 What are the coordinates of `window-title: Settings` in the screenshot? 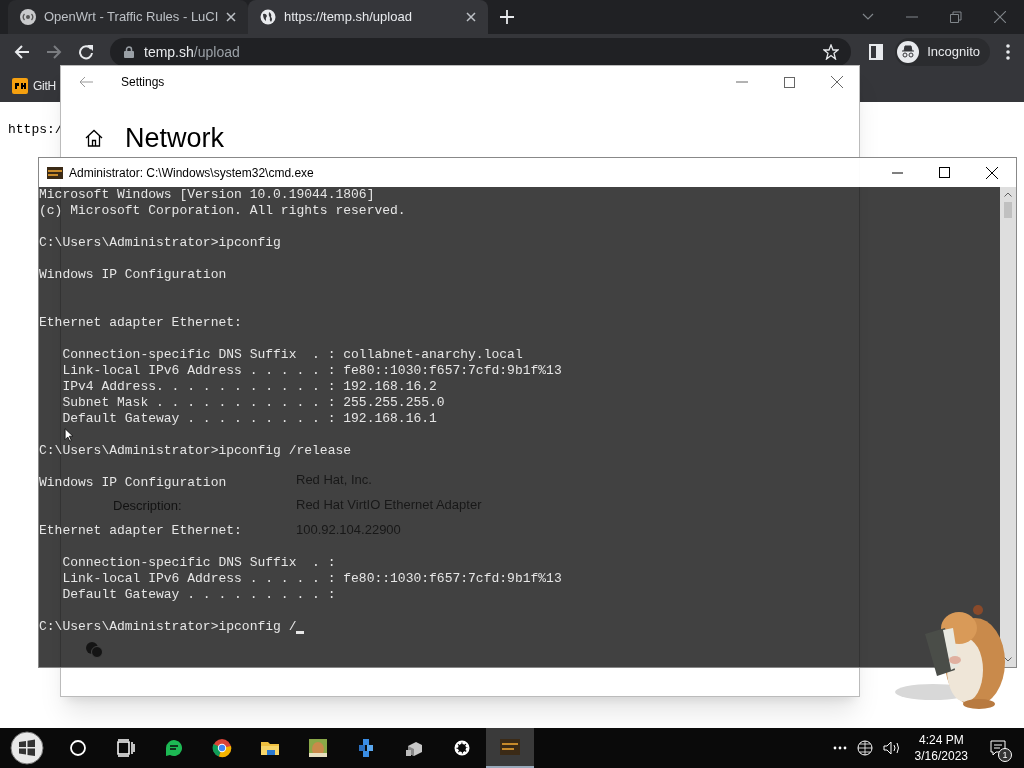 It's located at (143, 82).